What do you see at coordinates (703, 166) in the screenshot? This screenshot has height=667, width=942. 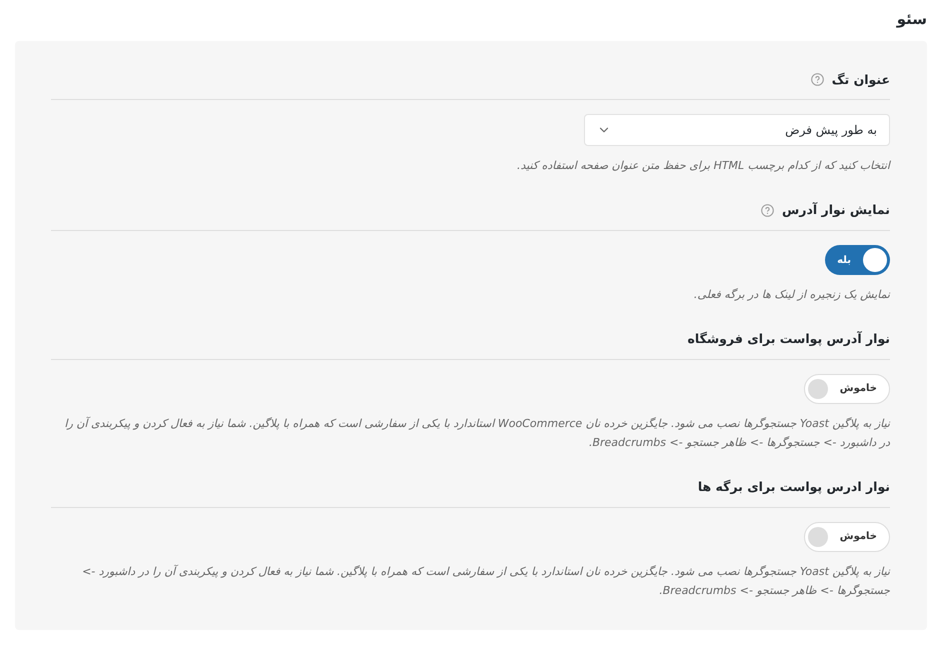 I see `field-description: انتخاب کنید که از کدام برچسب HTML برای حفظ متن عنوان صفحه استفاده کنید.` at bounding box center [703, 166].